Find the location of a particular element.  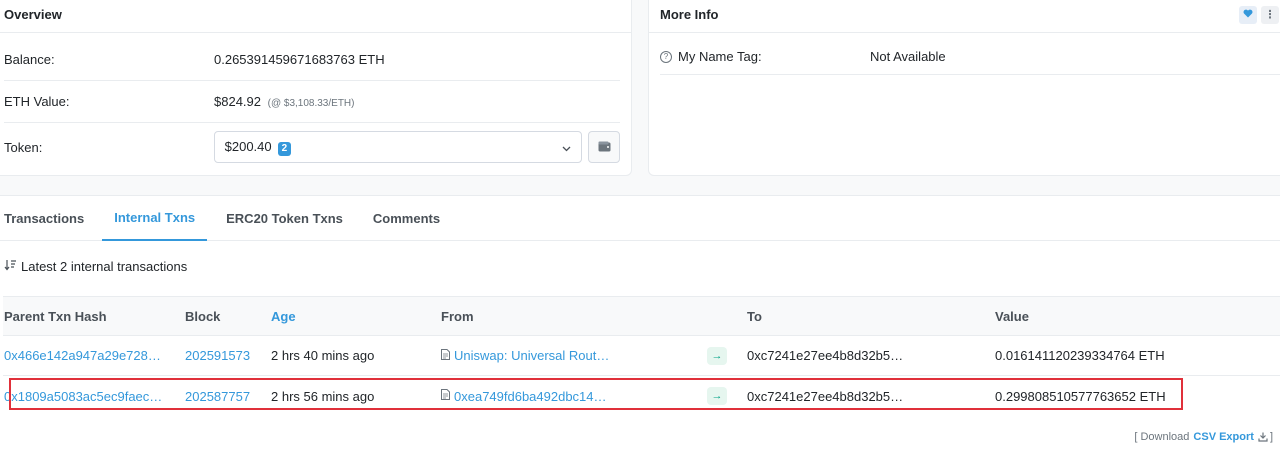

eth-value-row: ETH Value: $824.92 (@ $3,108.33/ETH) is located at coordinates (312, 102).